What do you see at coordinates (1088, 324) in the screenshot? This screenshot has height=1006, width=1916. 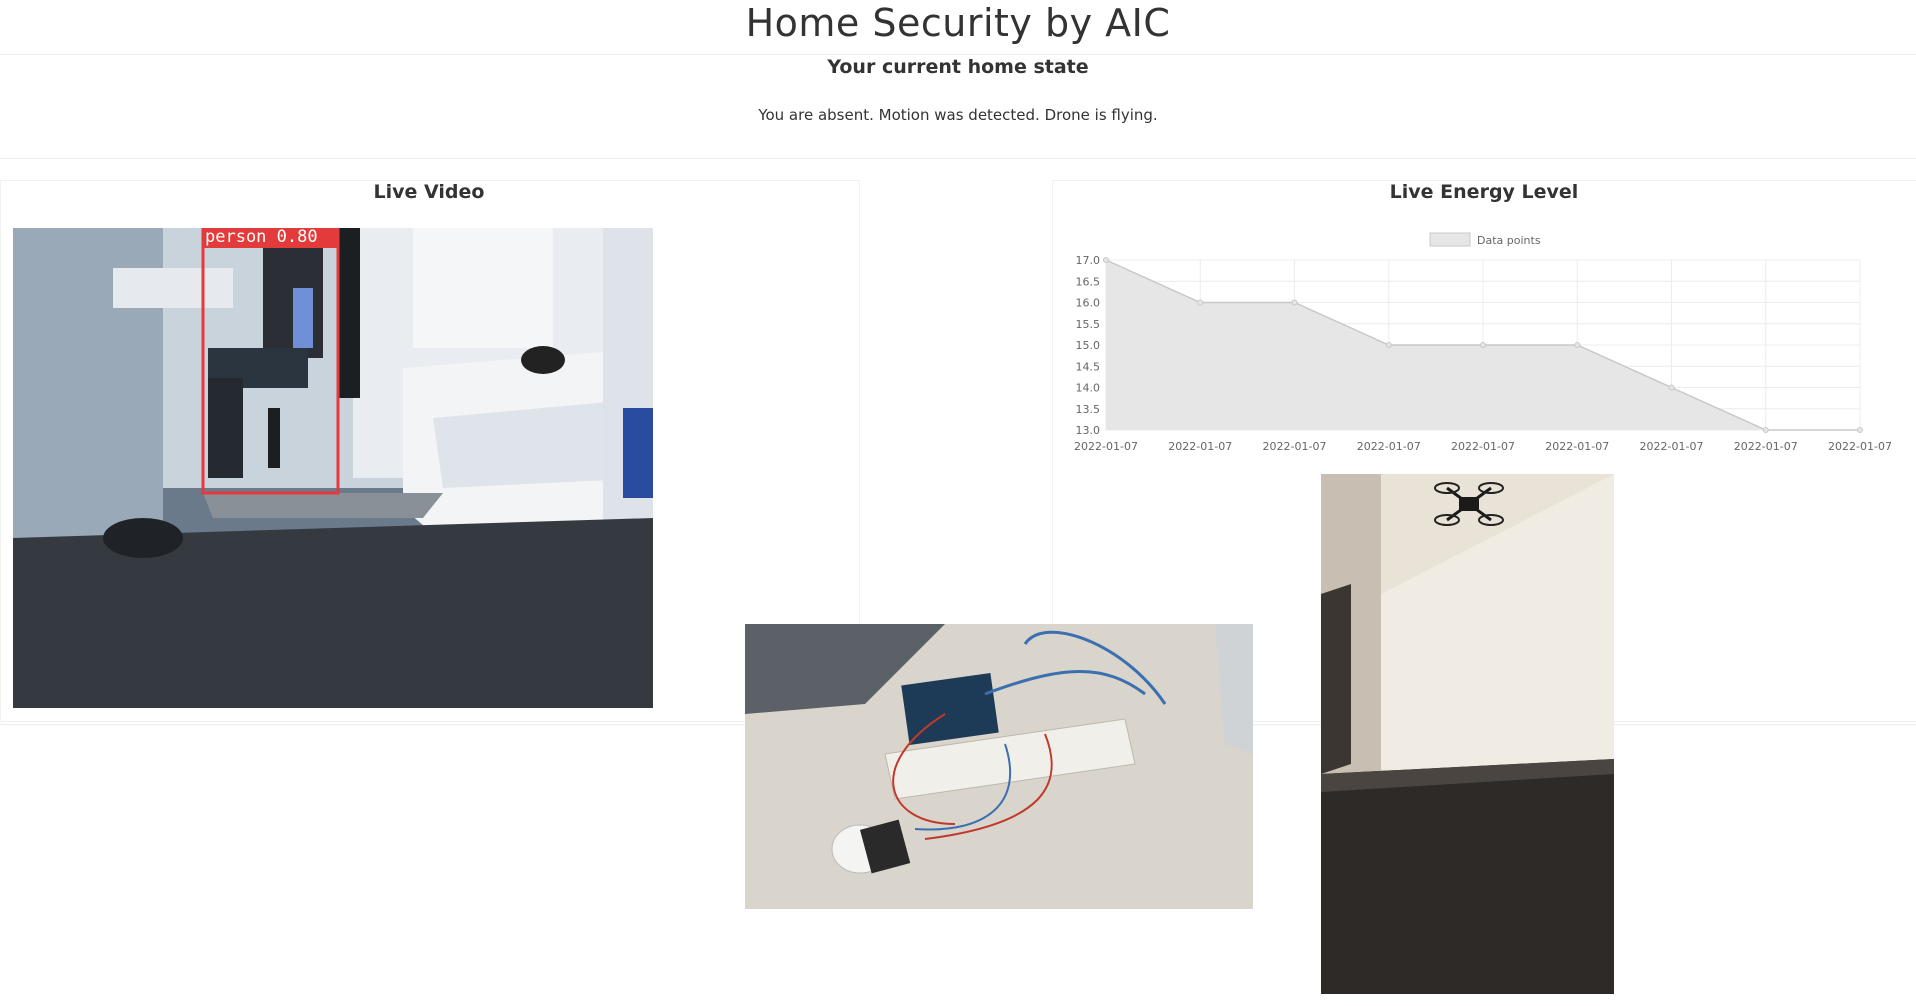 I see `y-tick-label: 15.5` at bounding box center [1088, 324].